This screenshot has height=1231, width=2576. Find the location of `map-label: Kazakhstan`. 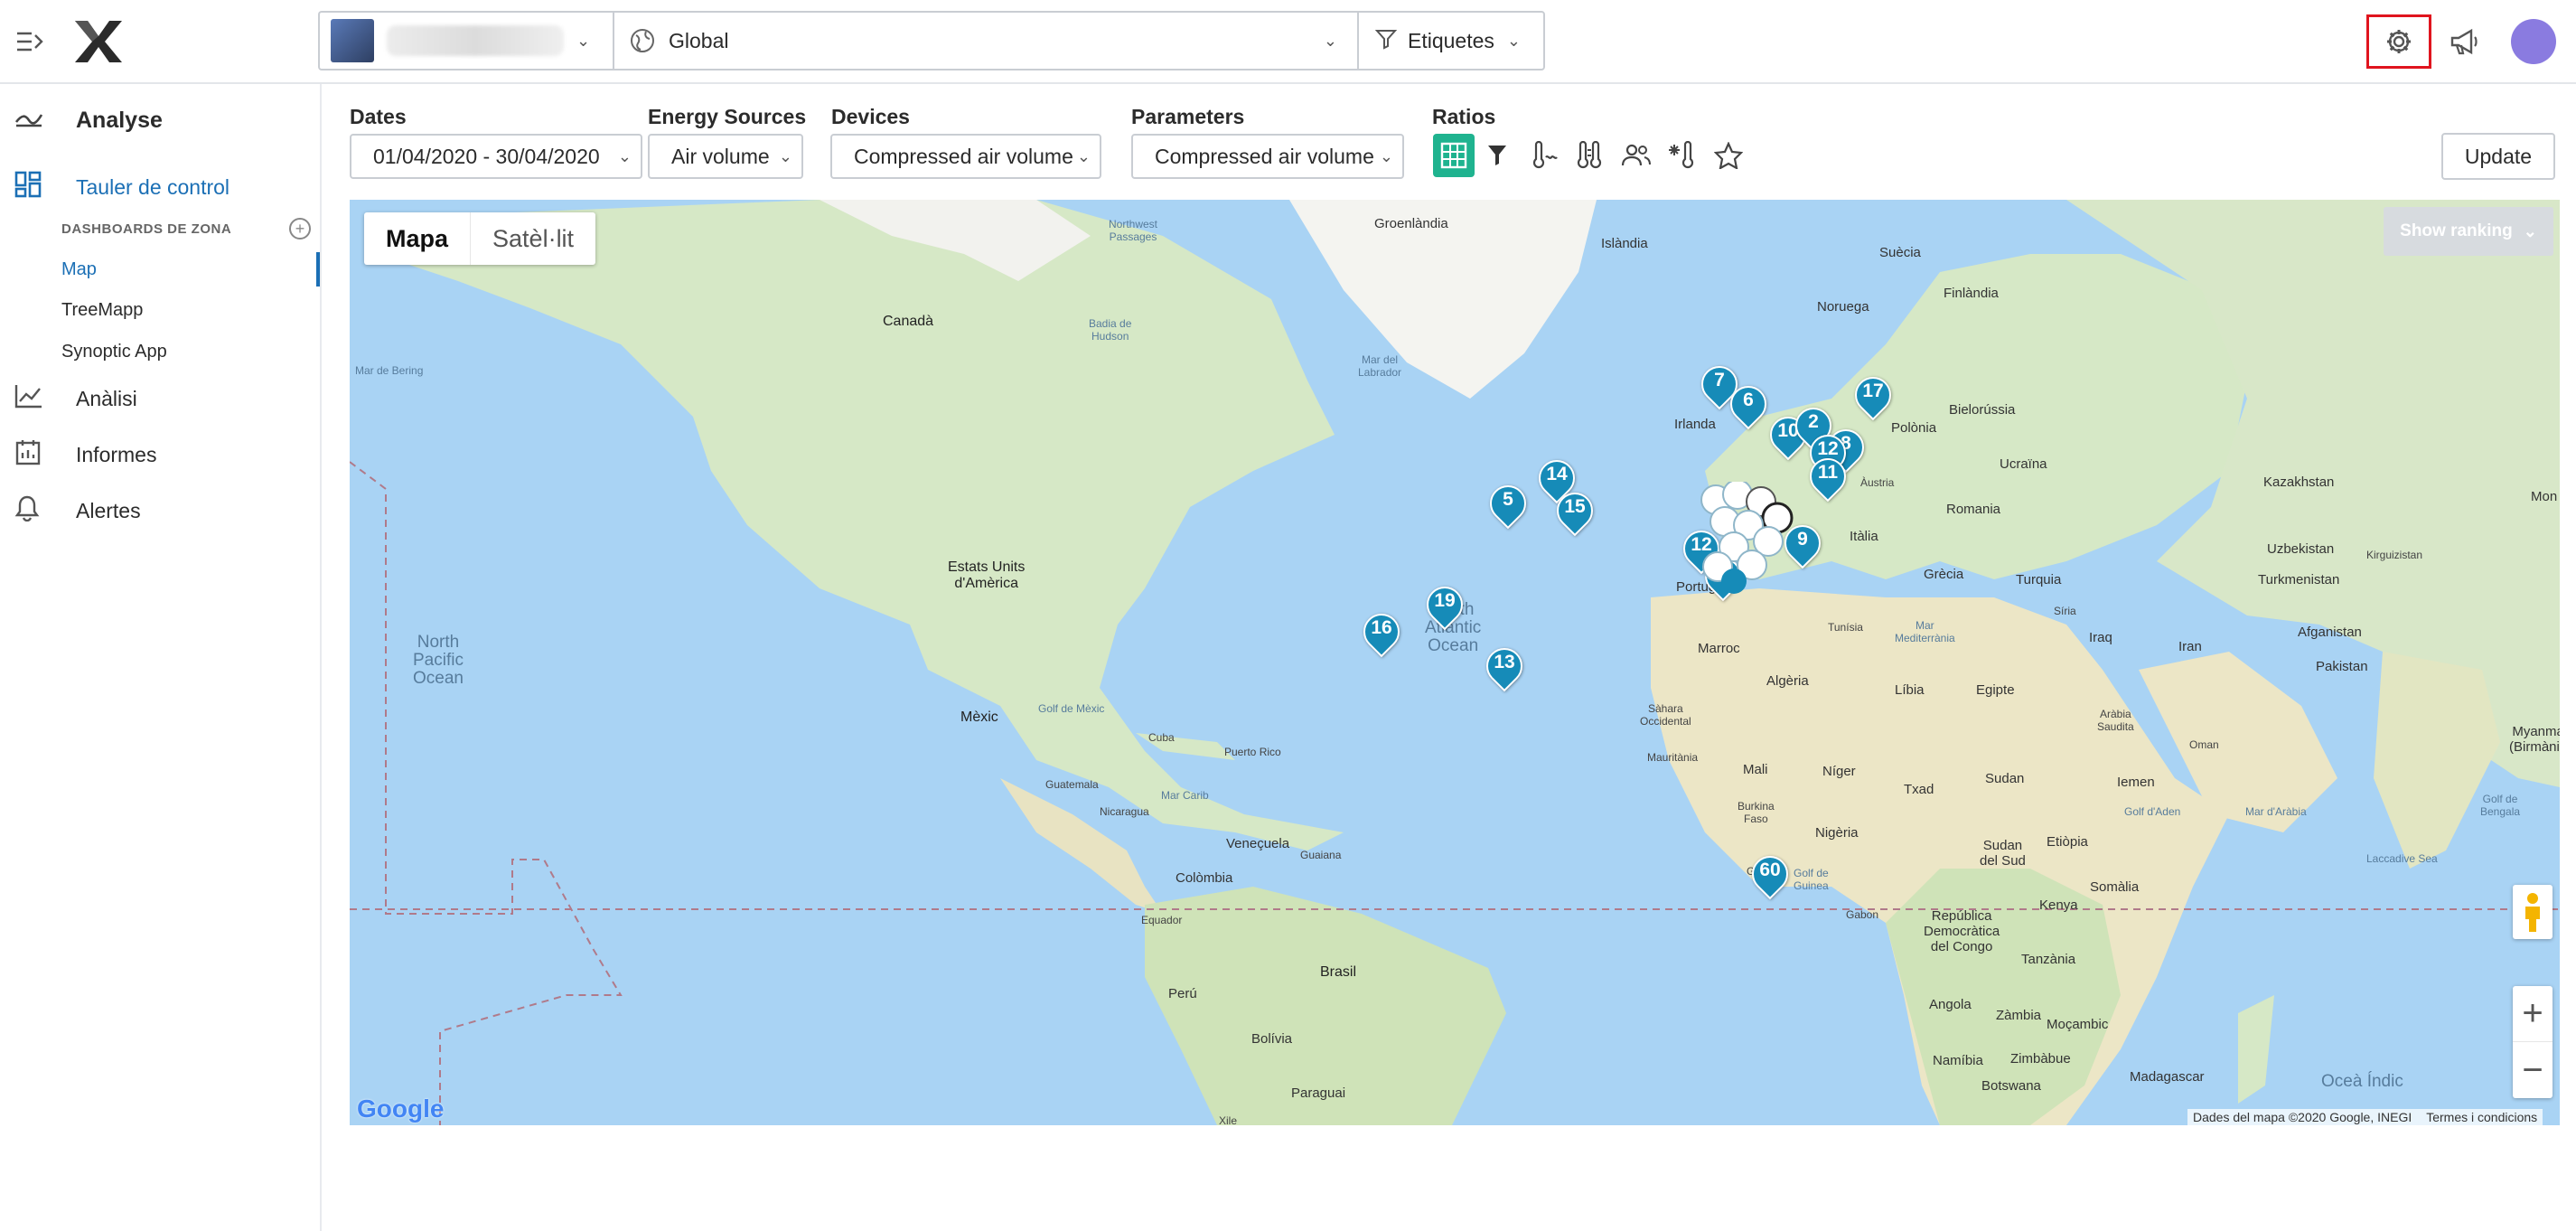

map-label: Kazakhstan is located at coordinates (2299, 483).